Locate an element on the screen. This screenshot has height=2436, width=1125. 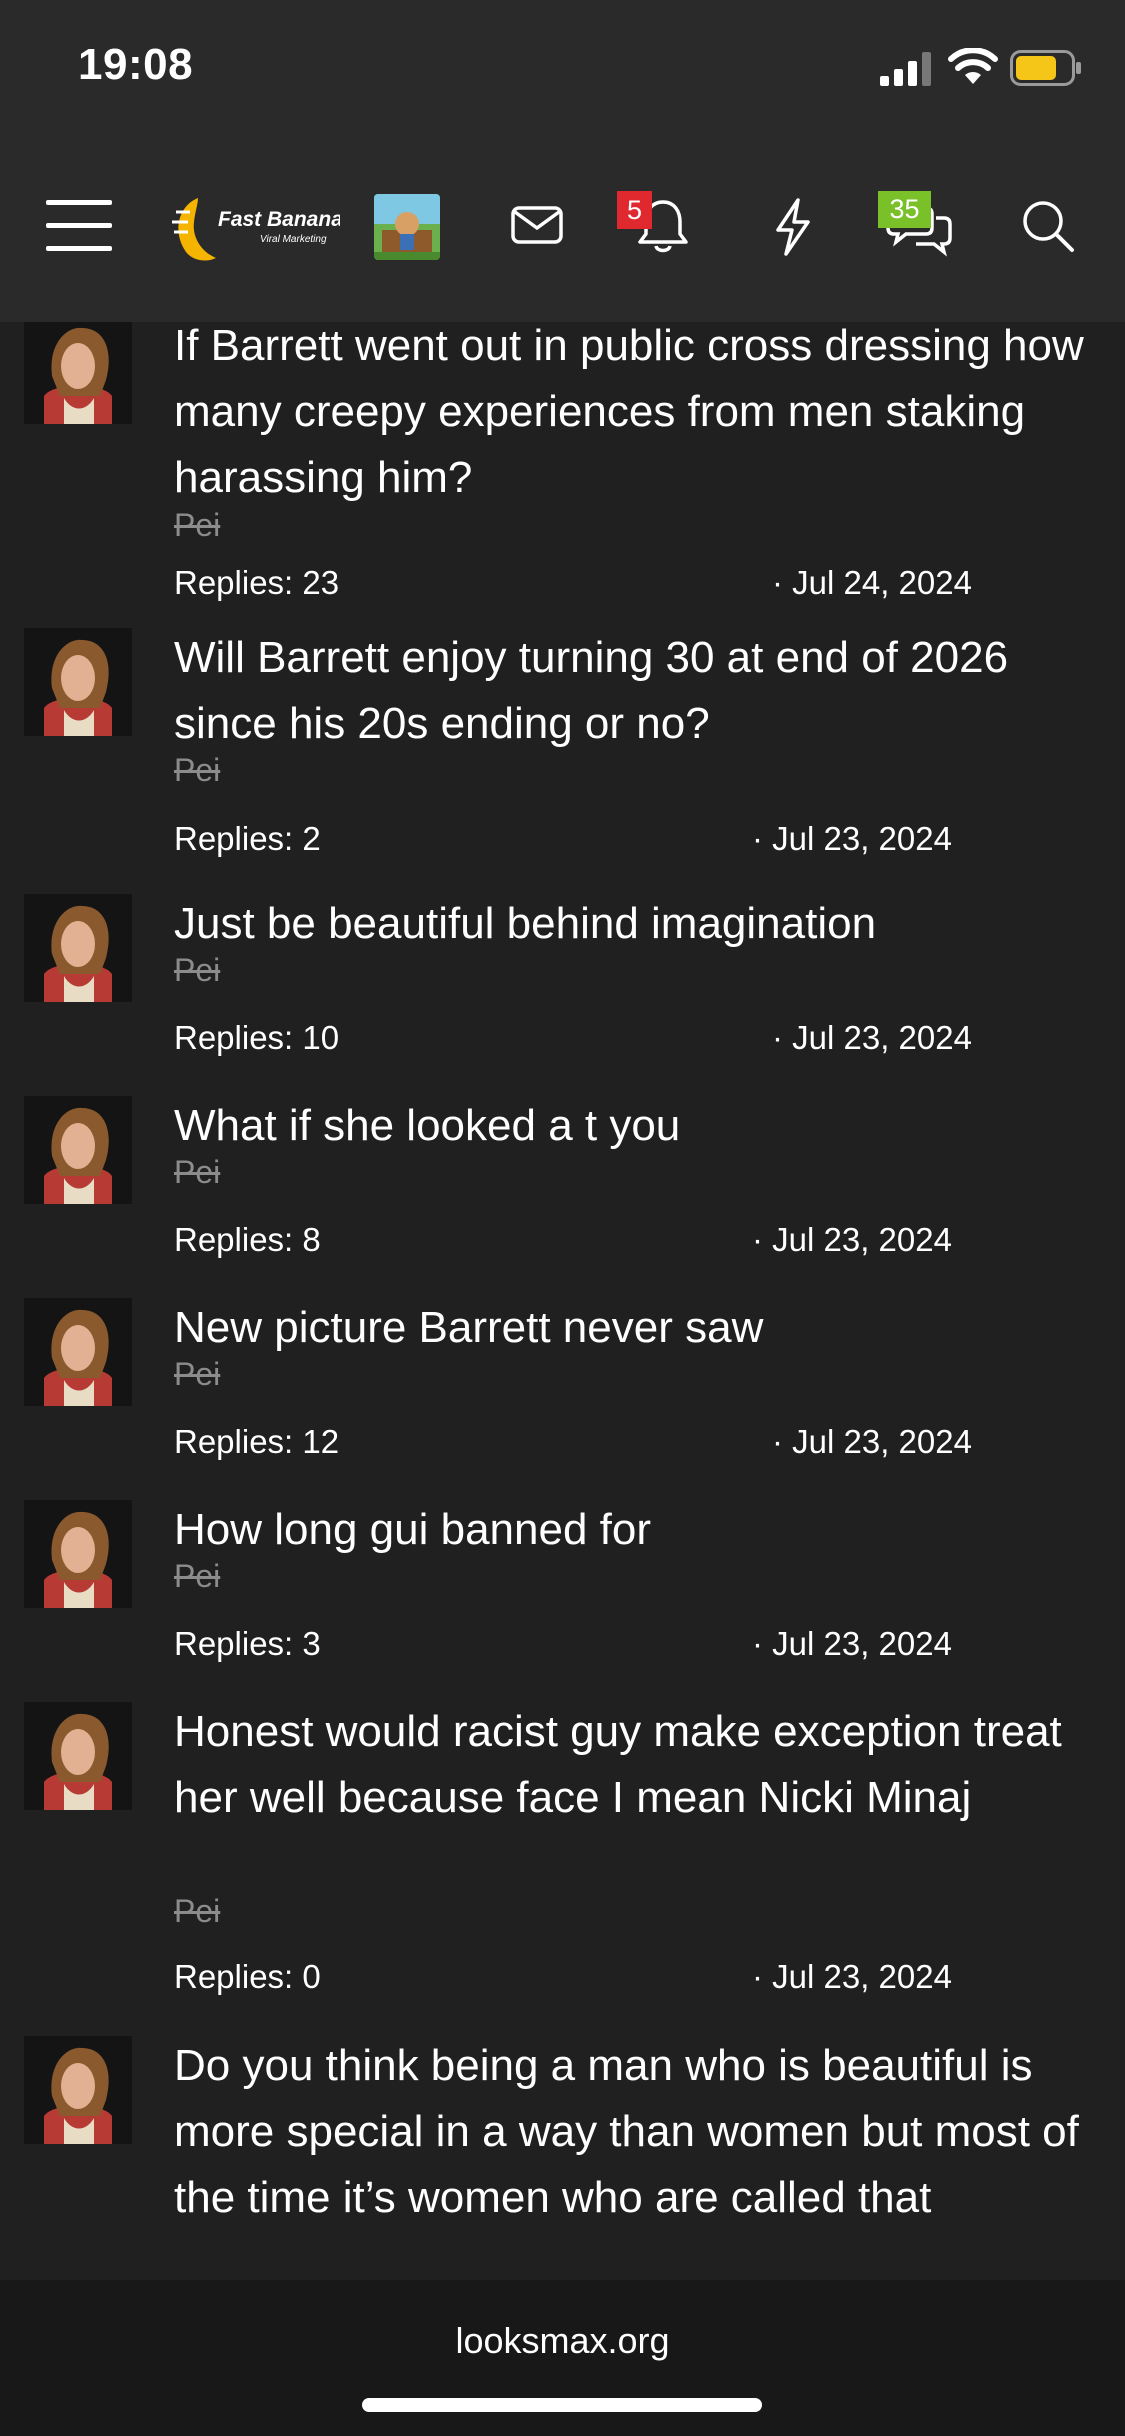
wifi-icon is located at coordinates (973, 66).